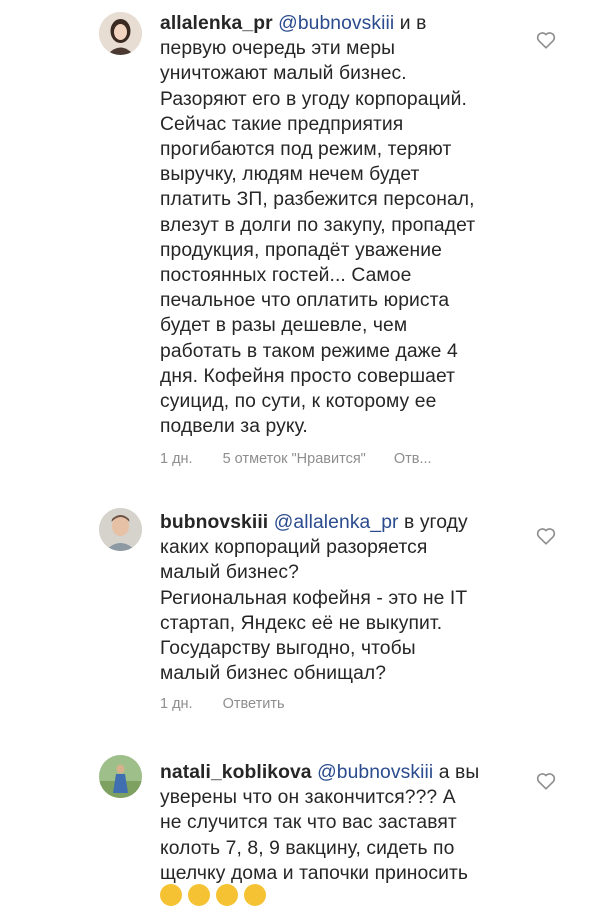  What do you see at coordinates (216, 23) in the screenshot?
I see `comment-username: allalenka_pr` at bounding box center [216, 23].